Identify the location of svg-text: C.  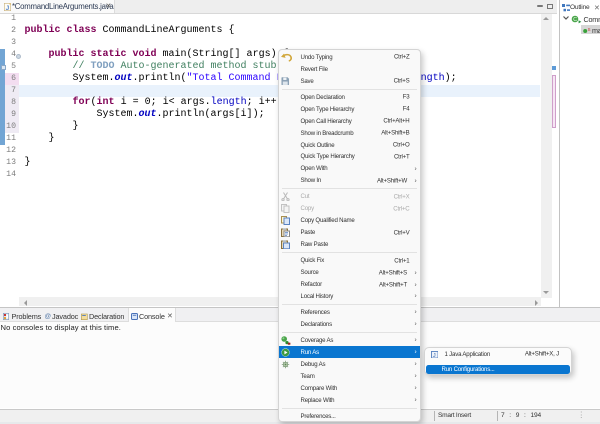
(575, 20).